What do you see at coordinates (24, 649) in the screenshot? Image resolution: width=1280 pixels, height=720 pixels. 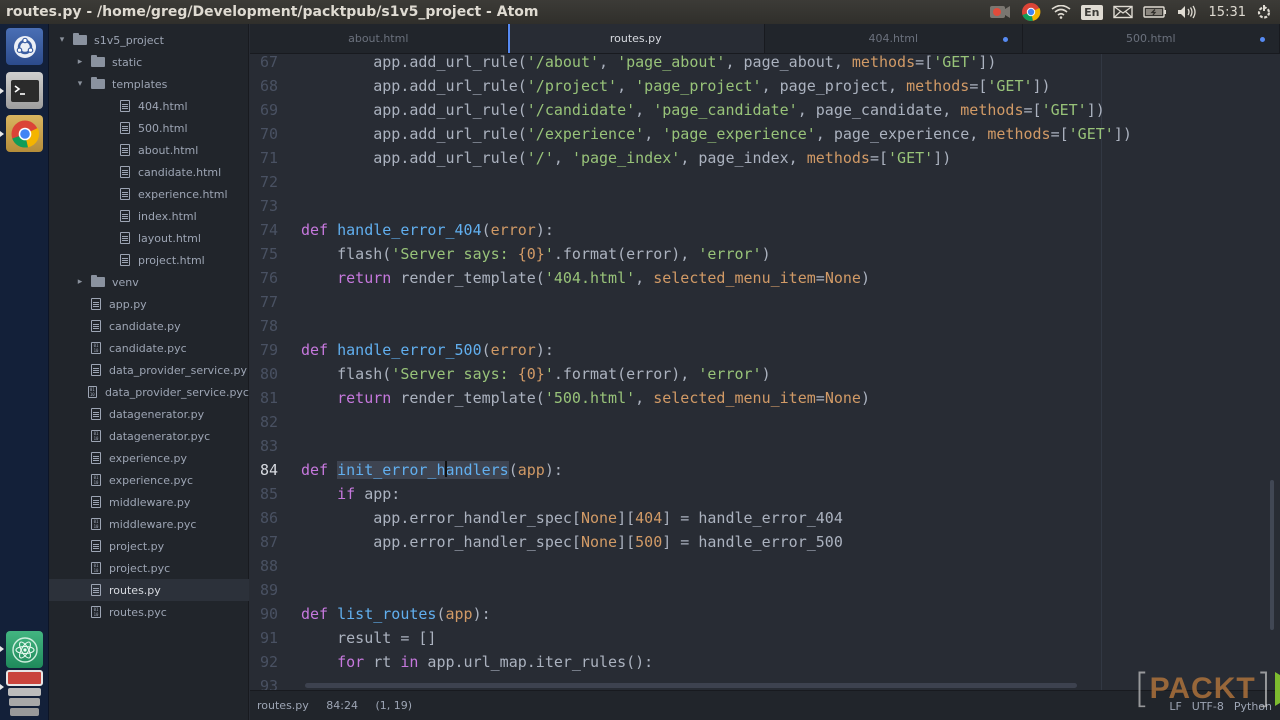 I see `atom-icon` at bounding box center [24, 649].